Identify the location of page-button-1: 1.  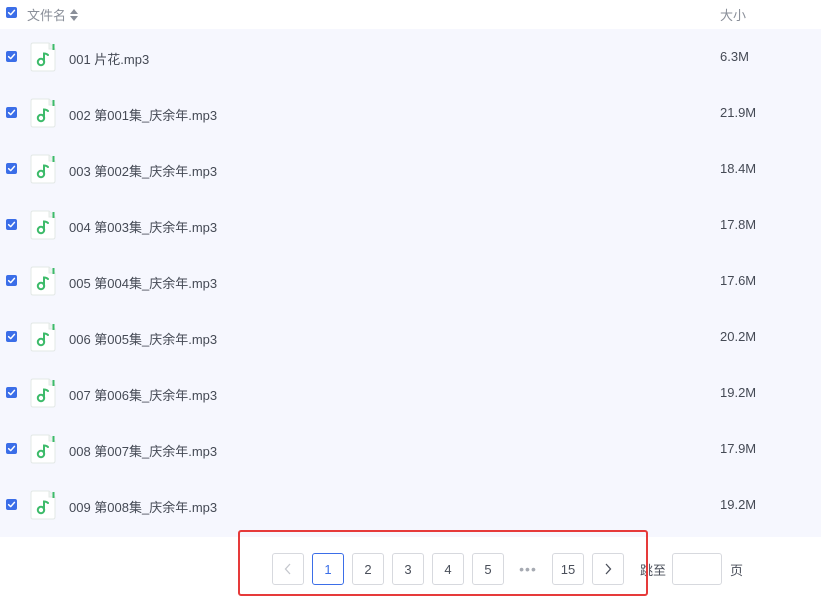
(328, 569).